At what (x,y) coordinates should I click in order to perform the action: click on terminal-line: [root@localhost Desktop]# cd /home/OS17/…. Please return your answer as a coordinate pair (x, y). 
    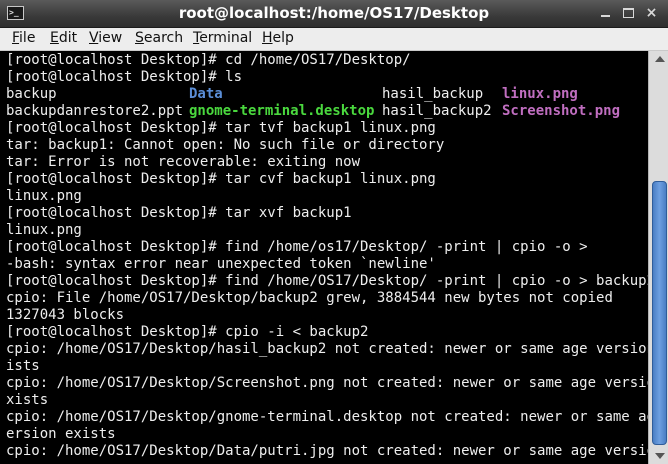
    Looking at the image, I should click on (208, 60).